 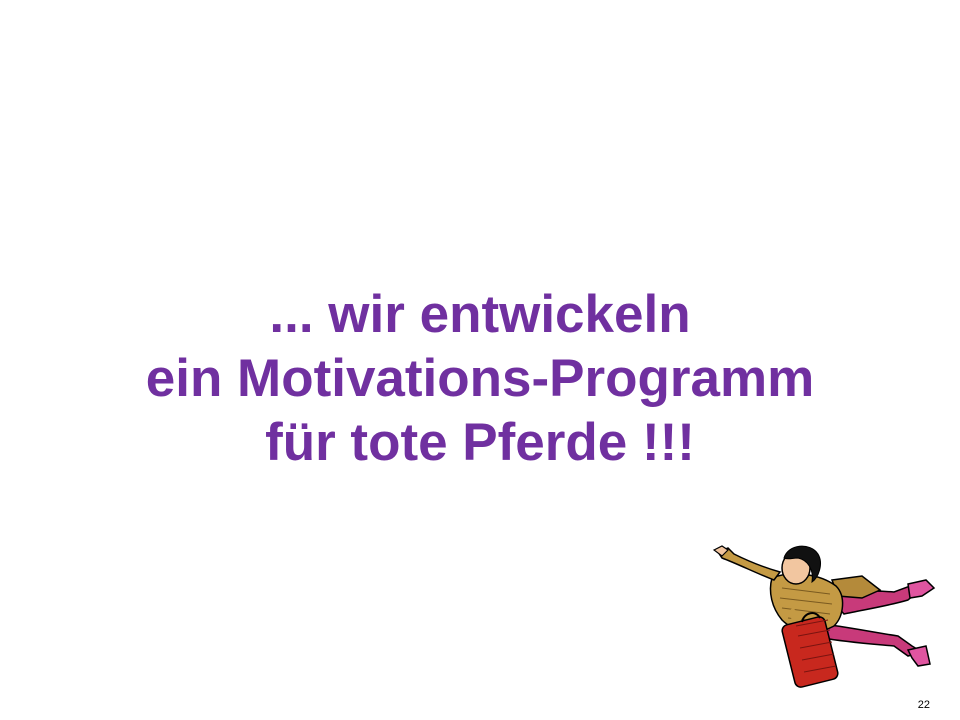 What do you see at coordinates (480, 314) in the screenshot?
I see `headline-line-1: ... wir entwickeln` at bounding box center [480, 314].